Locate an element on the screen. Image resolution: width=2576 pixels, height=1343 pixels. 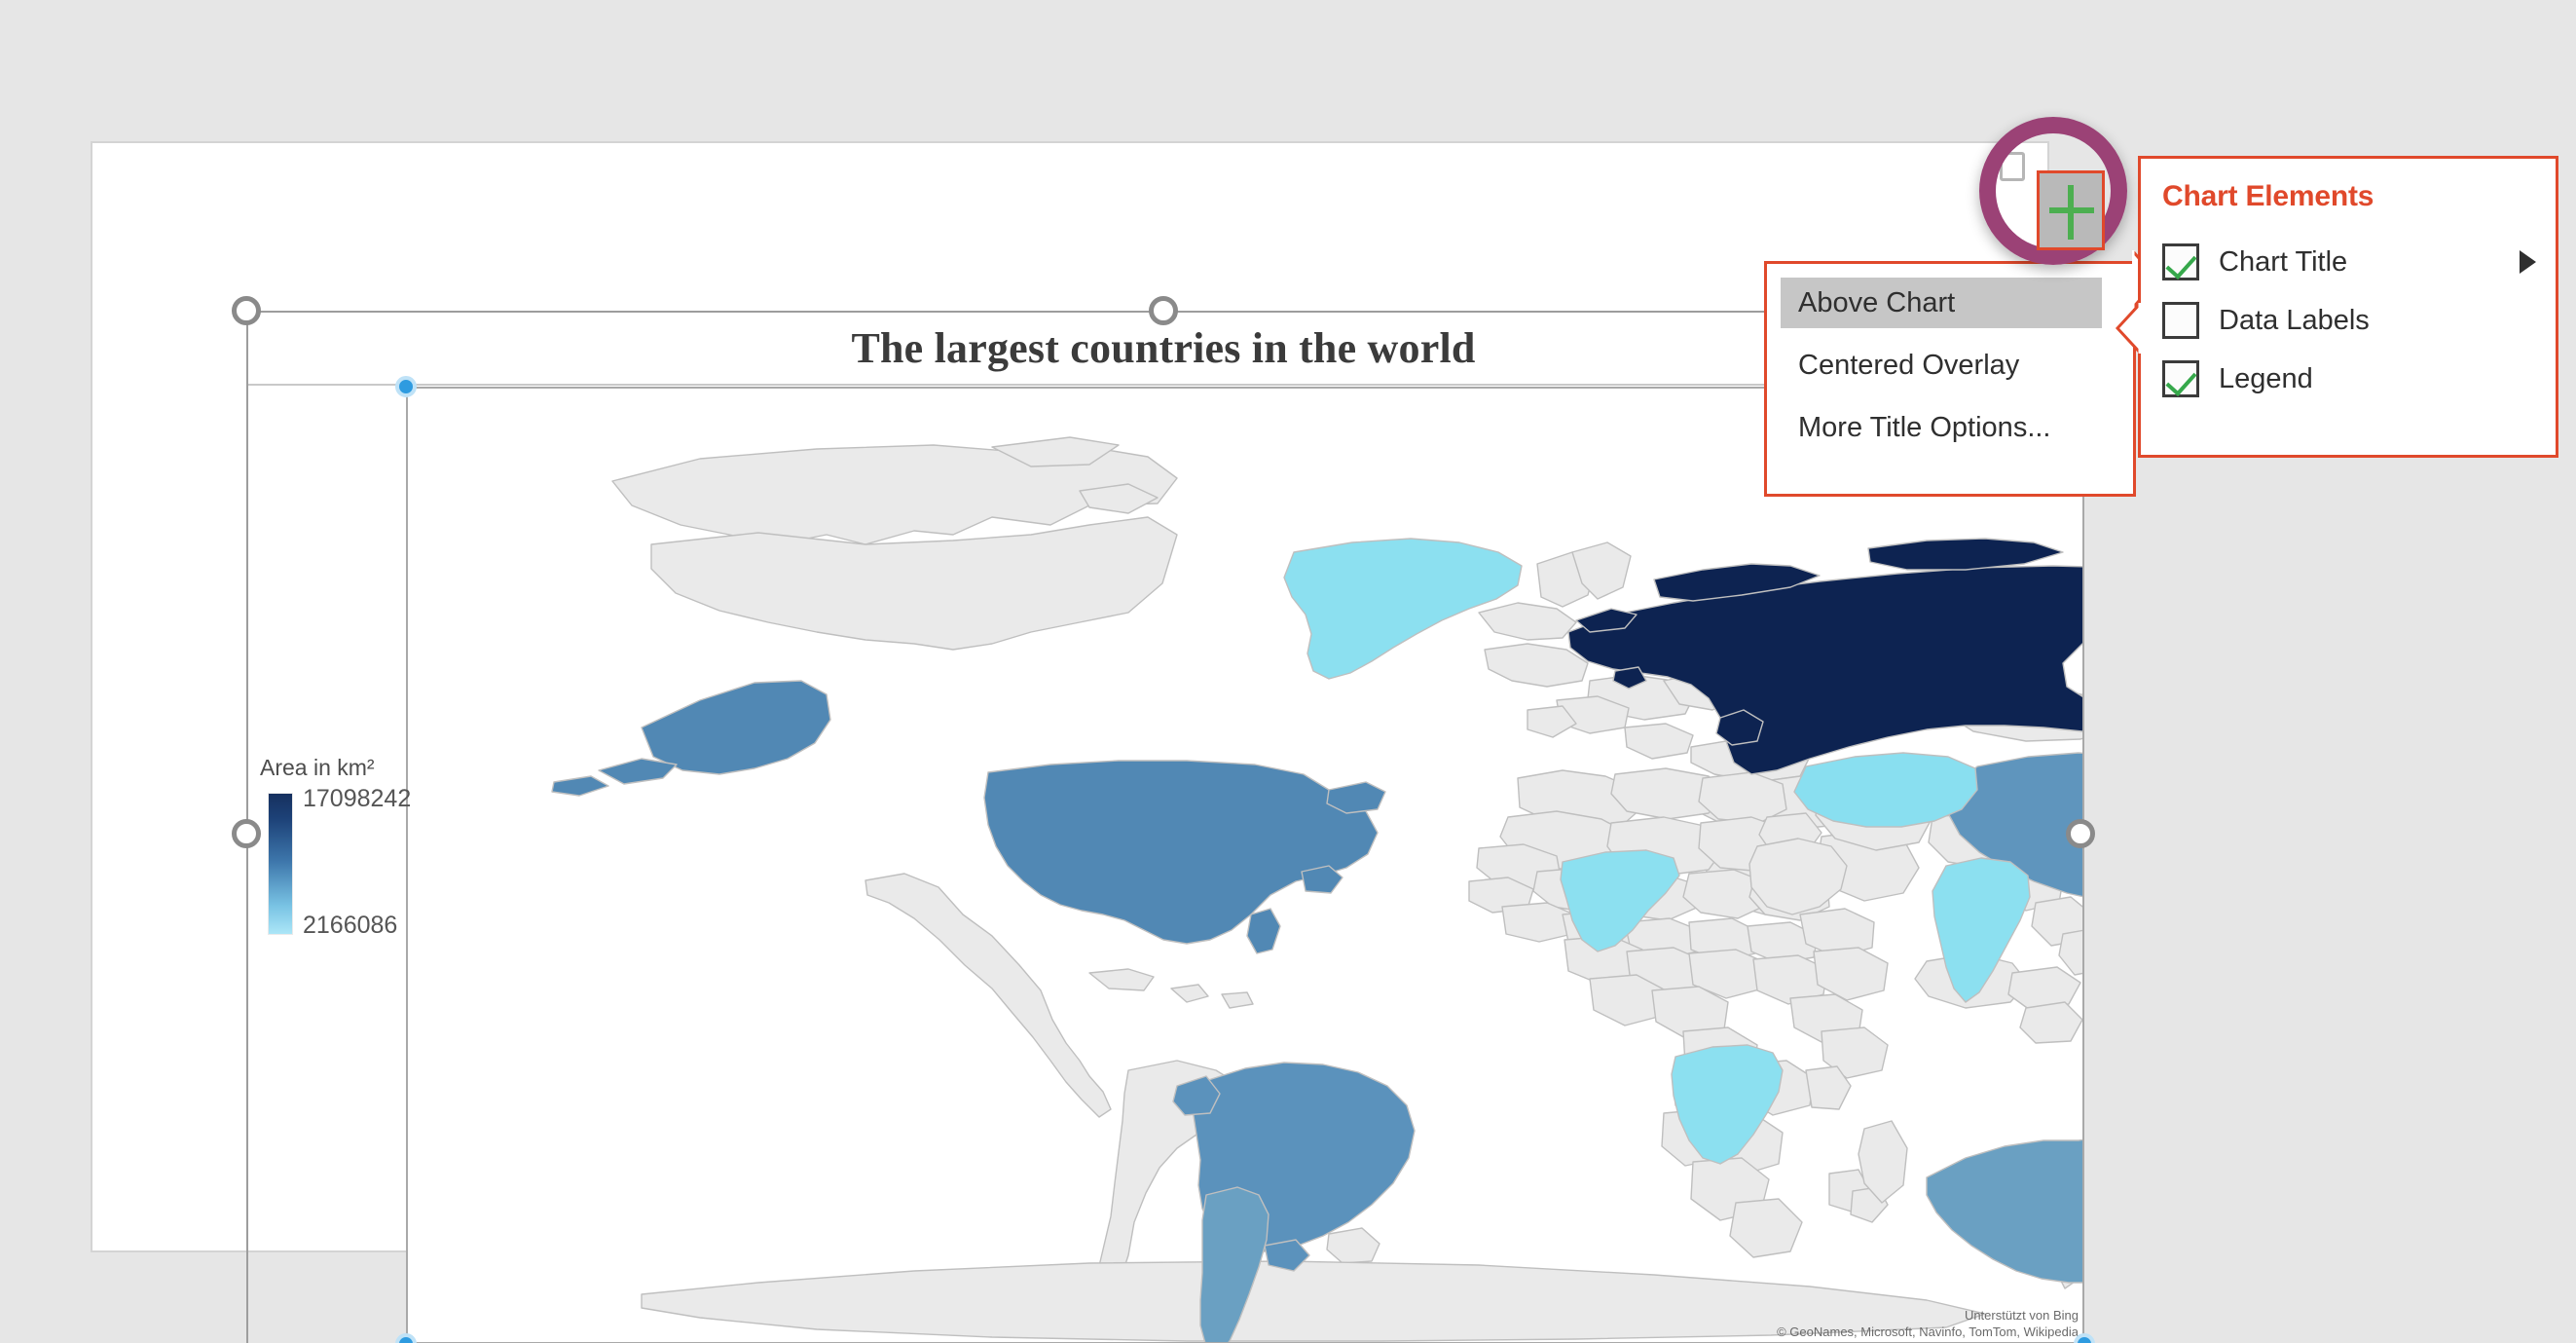
plot-handle-top-left is located at coordinates (406, 386).